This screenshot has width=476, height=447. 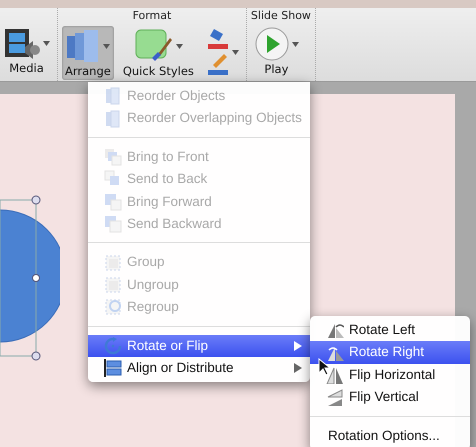 What do you see at coordinates (335, 397) in the screenshot?
I see `flip-vertical-icon` at bounding box center [335, 397].